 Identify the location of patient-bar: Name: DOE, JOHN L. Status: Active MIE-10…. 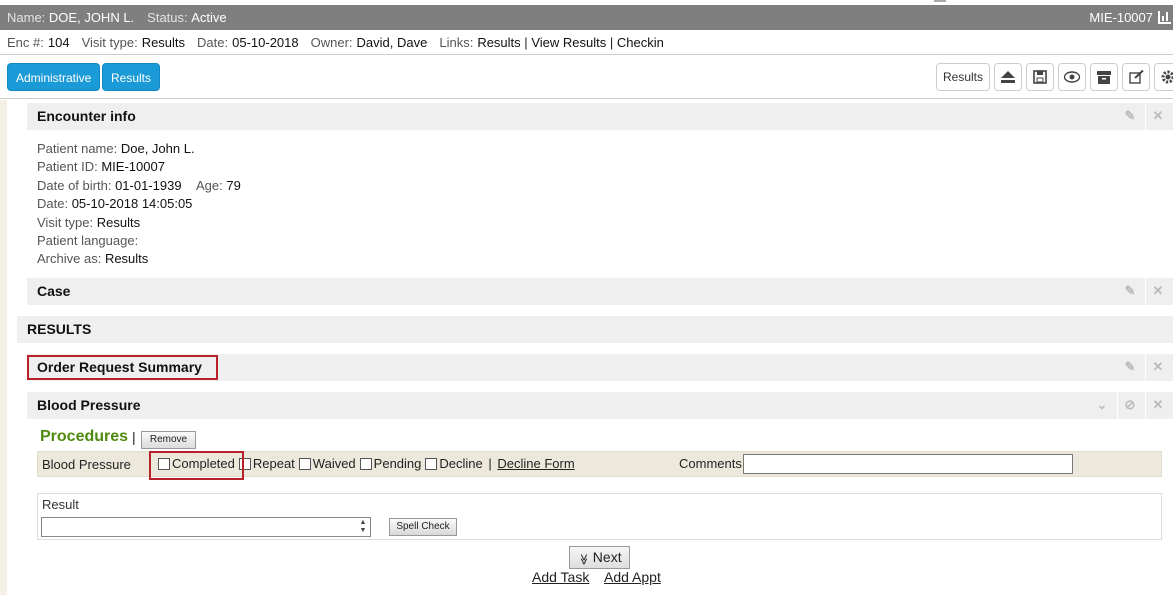
(586, 17).